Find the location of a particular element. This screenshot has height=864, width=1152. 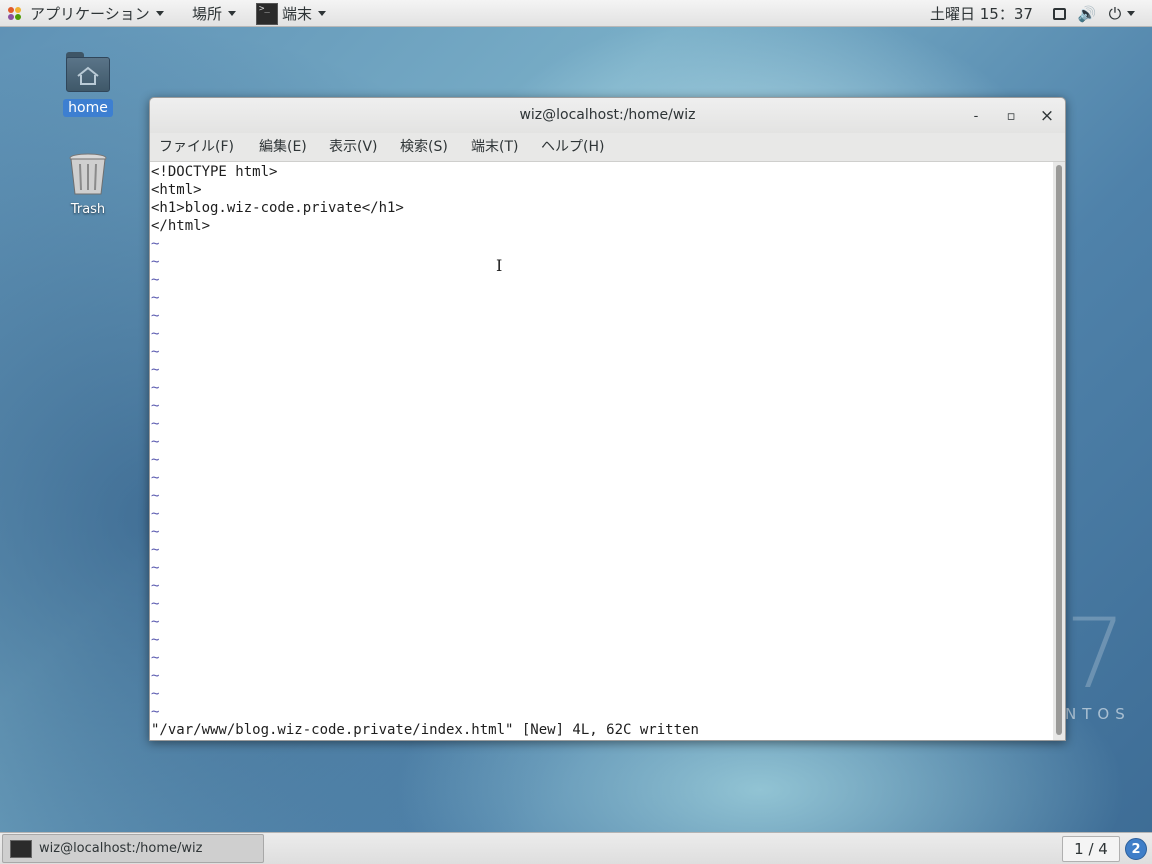

scrollbar-thumb is located at coordinates (1059, 450).